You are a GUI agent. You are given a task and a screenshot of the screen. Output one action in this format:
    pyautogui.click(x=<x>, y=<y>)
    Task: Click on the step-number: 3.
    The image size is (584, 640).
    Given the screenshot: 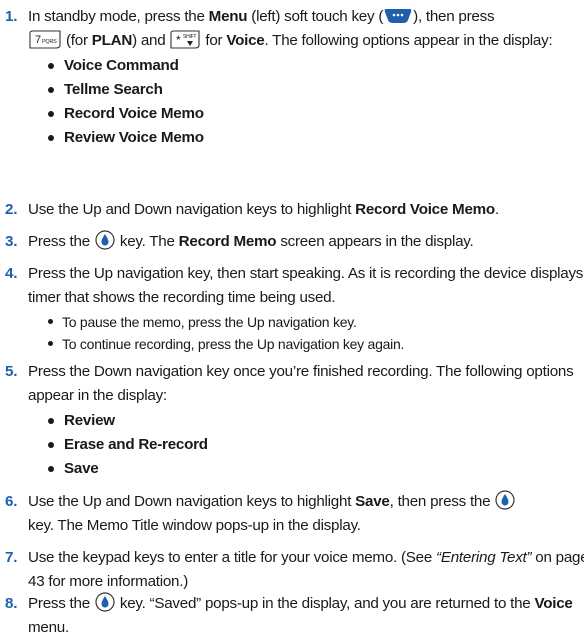 What is the action you would take?
    pyautogui.click(x=11, y=241)
    